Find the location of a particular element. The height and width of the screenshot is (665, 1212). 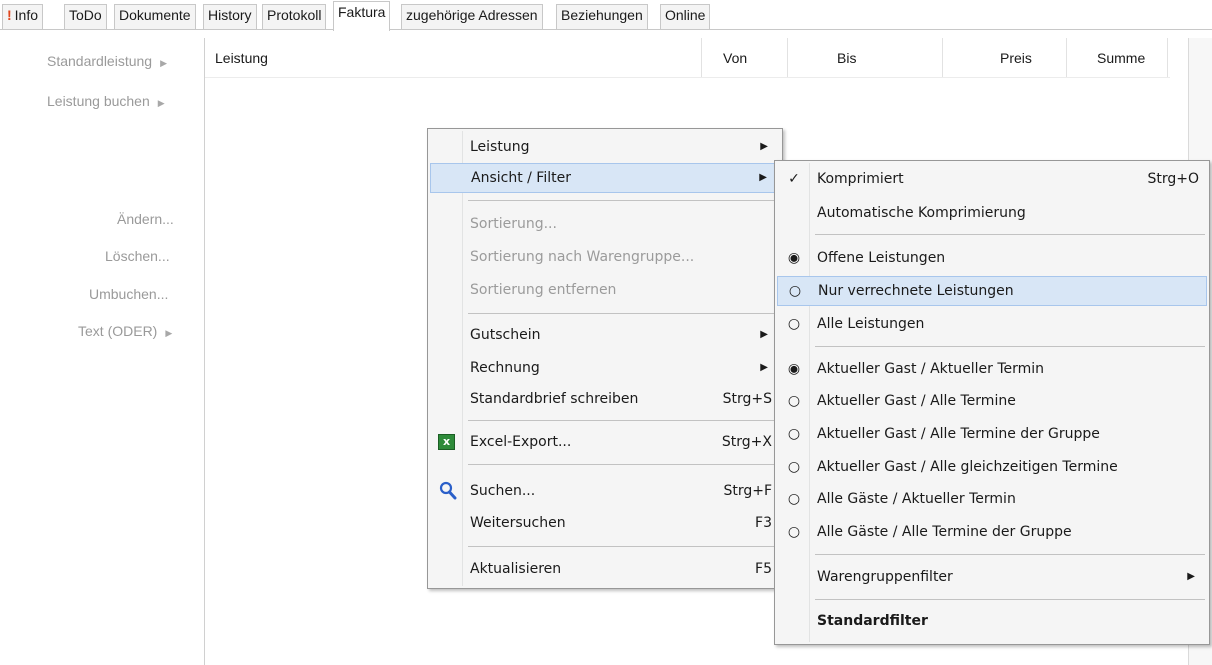

tab-online: Online is located at coordinates (685, 17).